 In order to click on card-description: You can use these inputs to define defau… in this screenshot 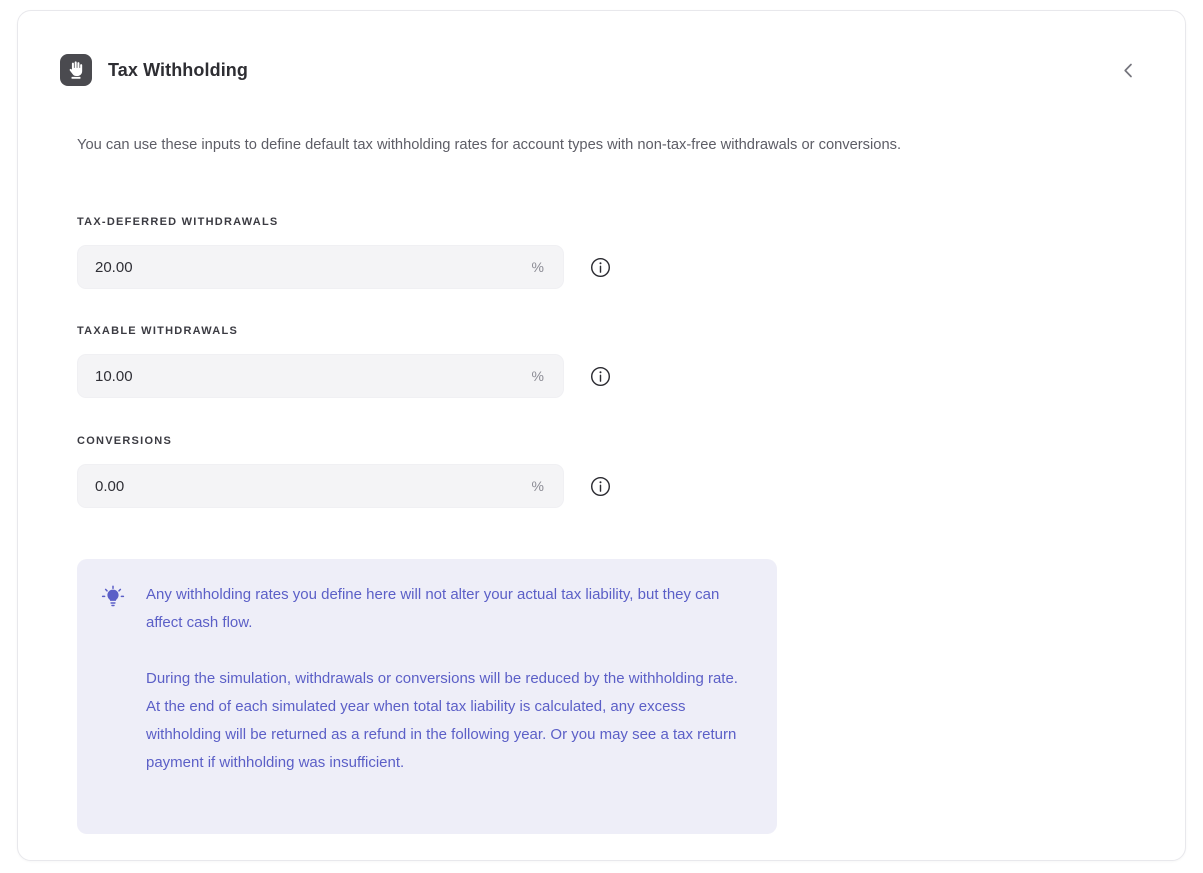, I will do `click(489, 145)`.